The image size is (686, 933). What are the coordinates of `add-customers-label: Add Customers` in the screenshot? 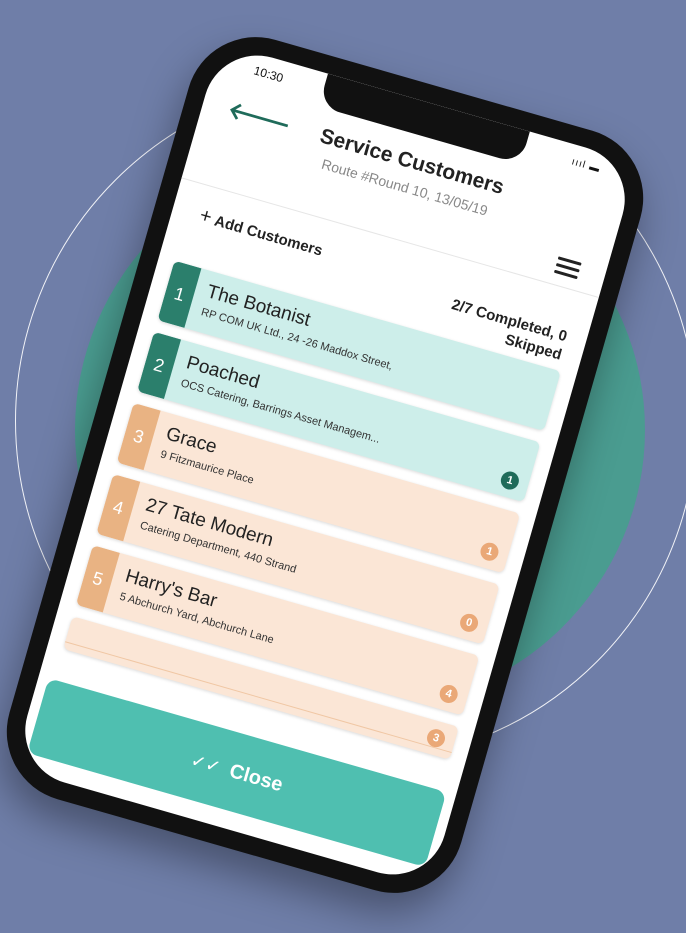 It's located at (268, 236).